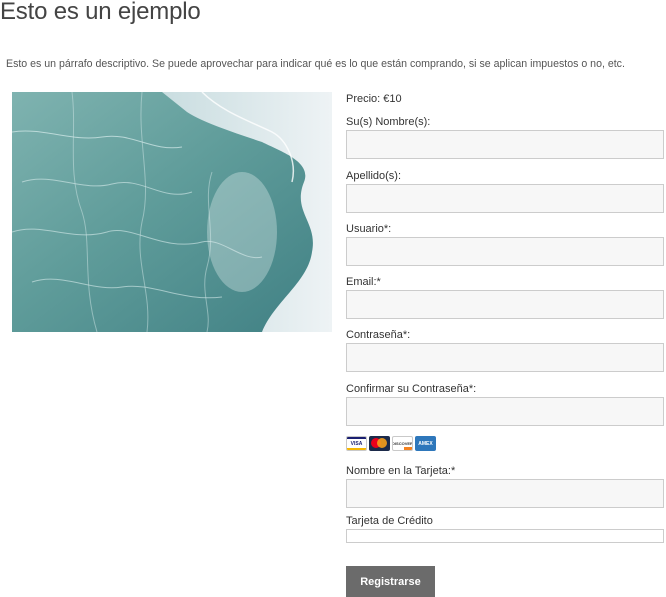 This screenshot has width=666, height=597. I want to click on visa-card-icon: VISA, so click(356, 443).